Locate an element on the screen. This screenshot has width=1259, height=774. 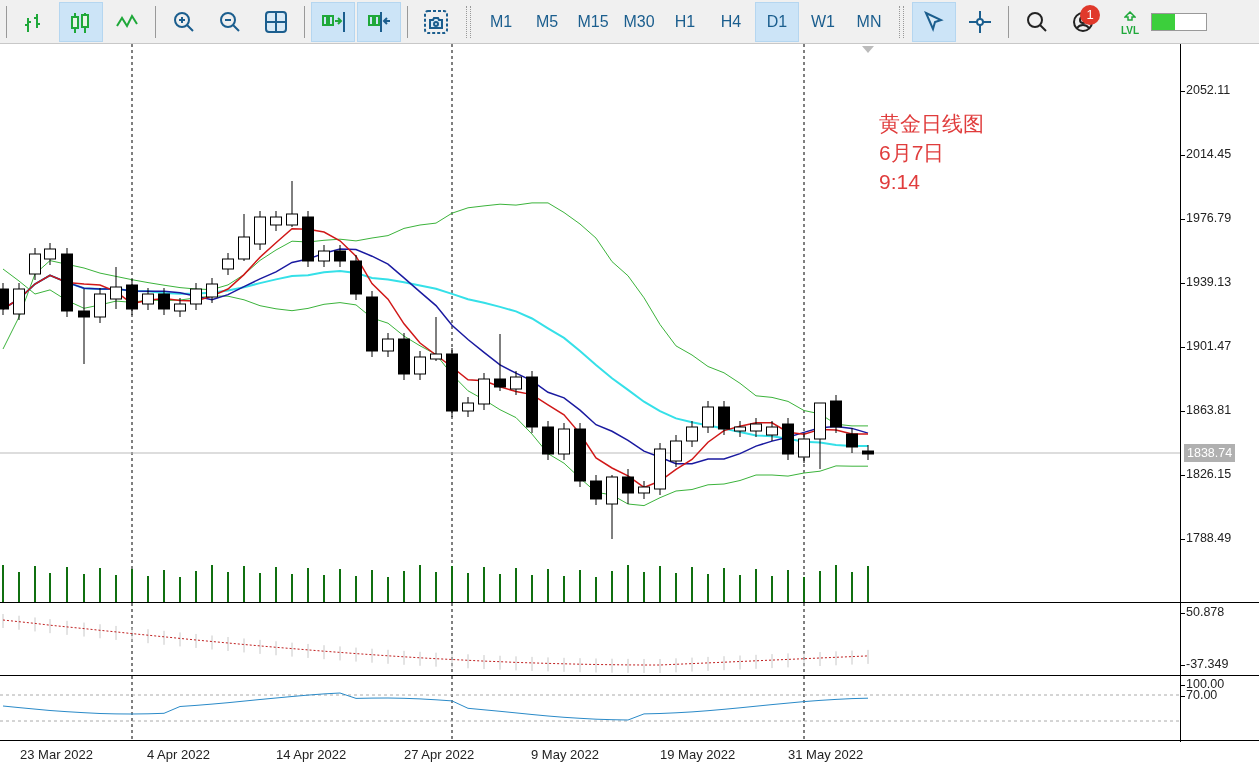
chart-shift-icon is located at coordinates (379, 21).